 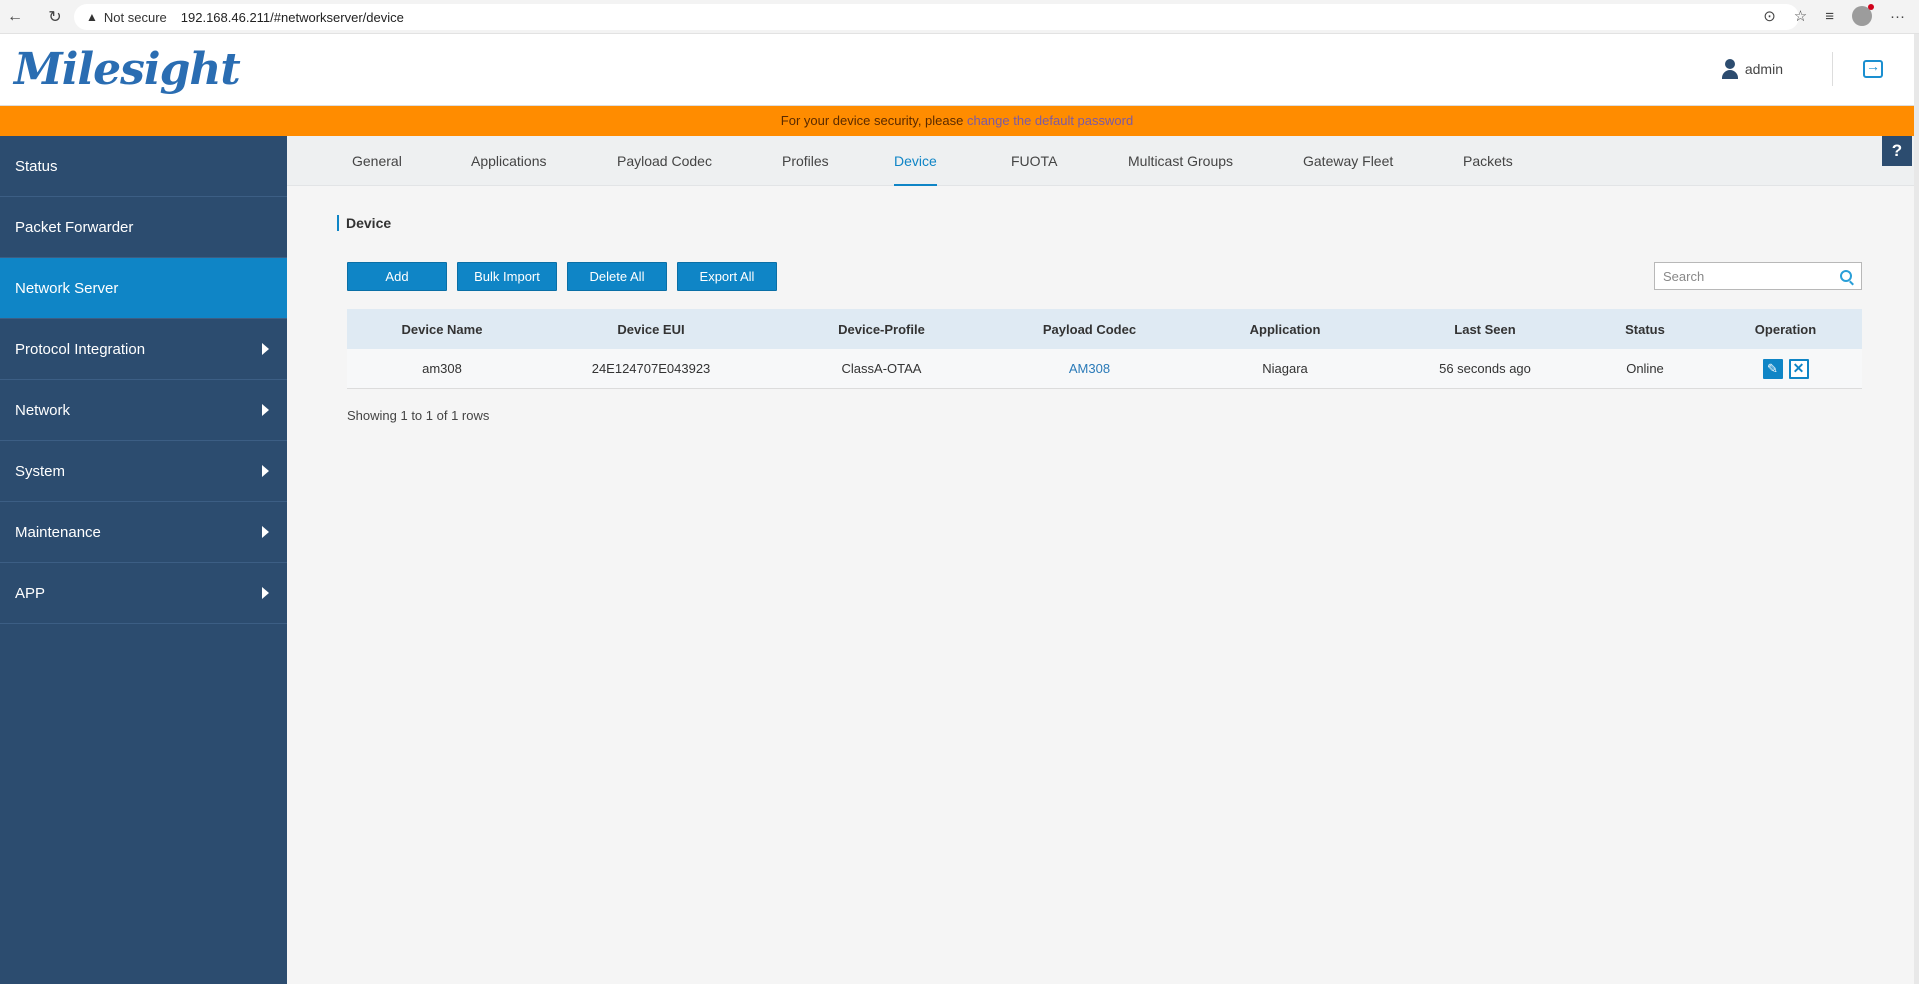 What do you see at coordinates (1348, 161) in the screenshot?
I see `tab-gateway-fleet: Gateway Fleet` at bounding box center [1348, 161].